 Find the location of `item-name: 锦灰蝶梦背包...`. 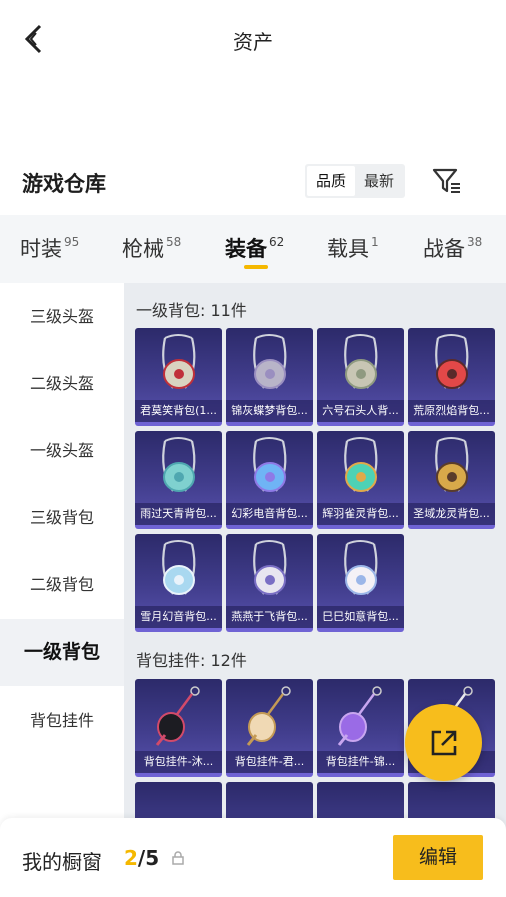

item-name: 锦灰蝶梦背包... is located at coordinates (269, 411).